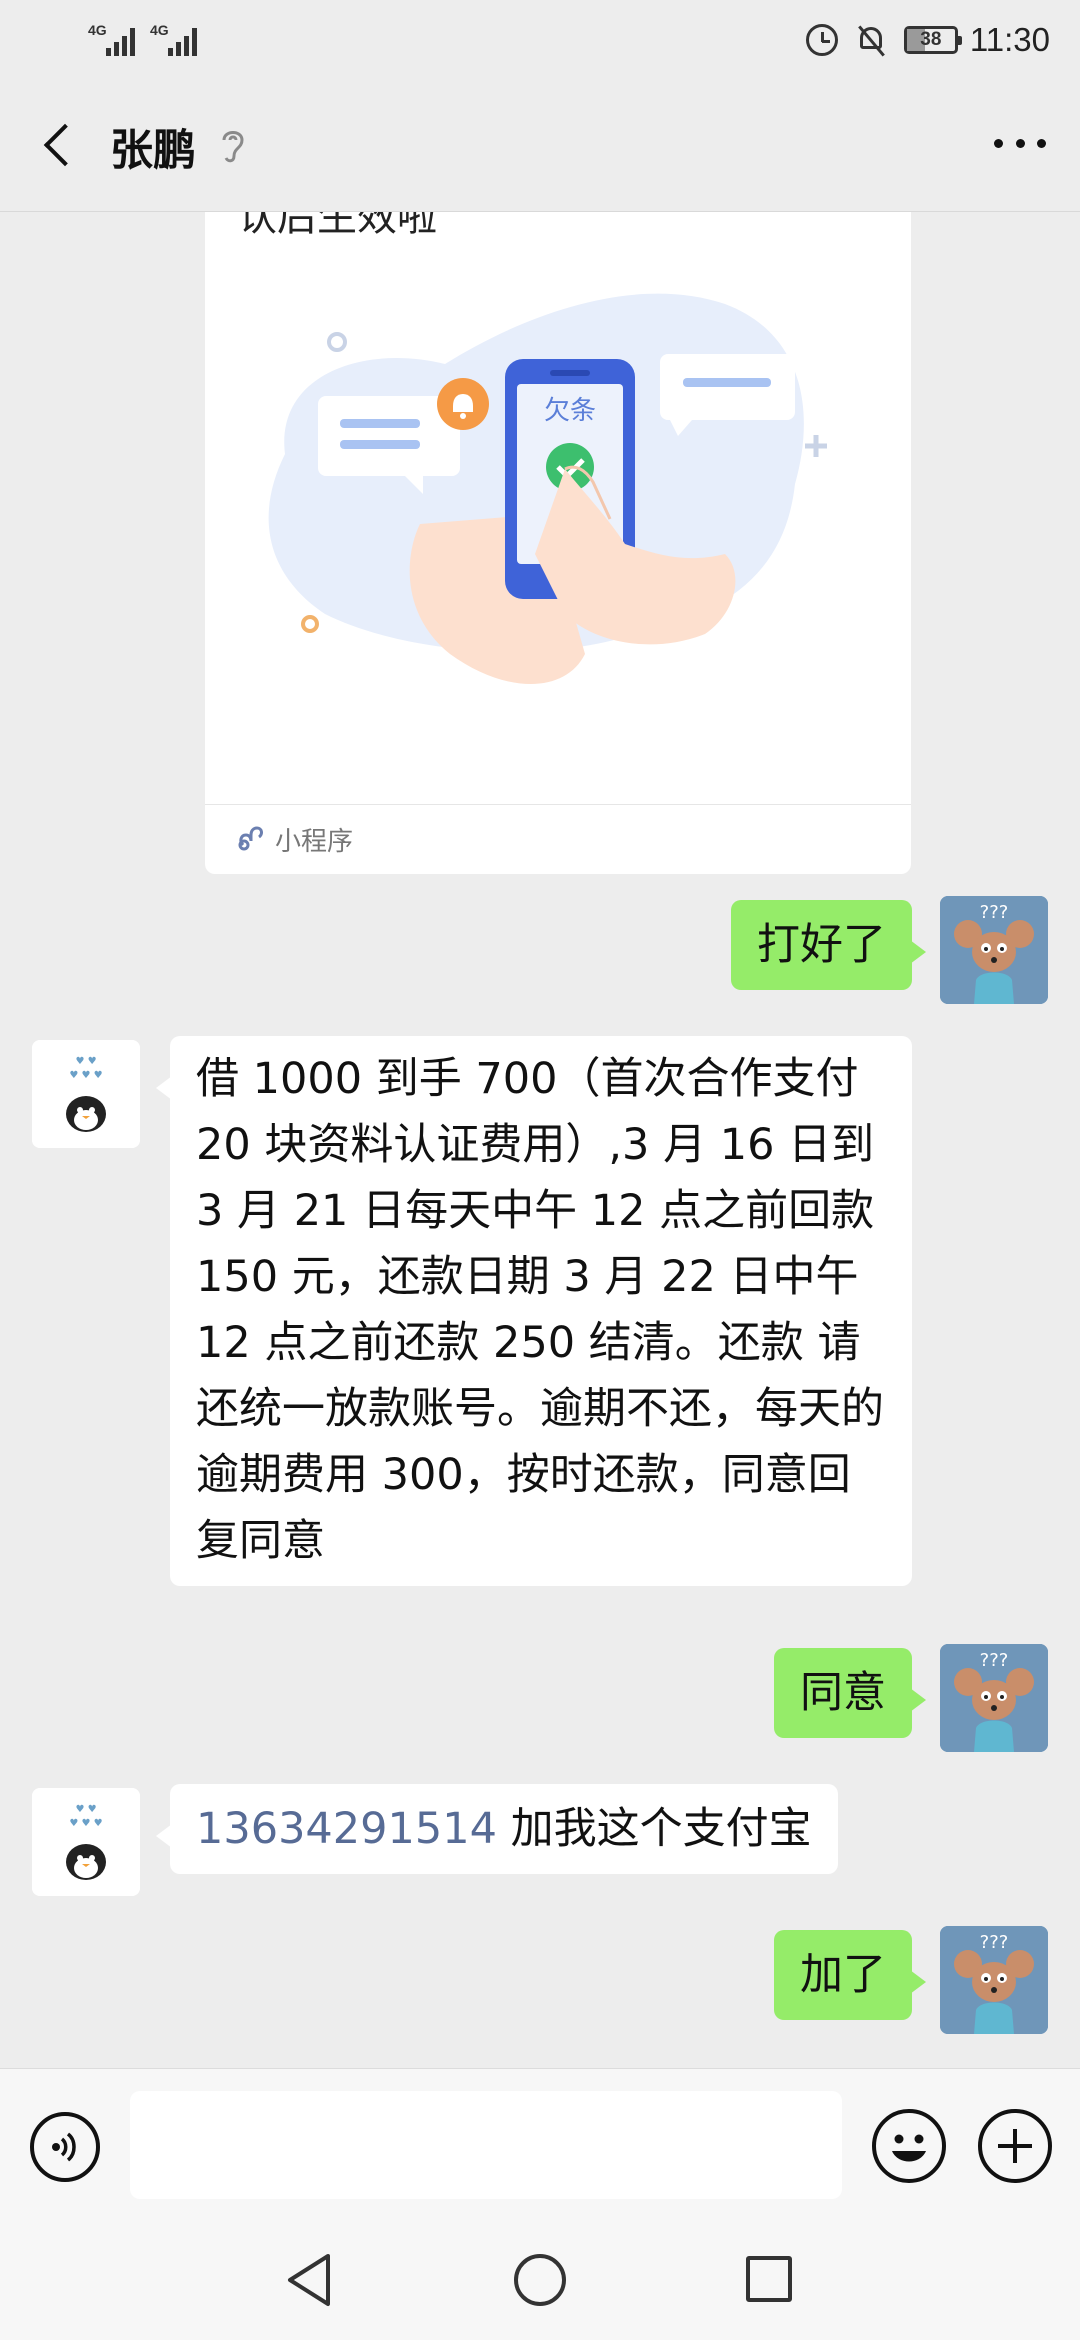 The width and height of the screenshot is (1080, 2340). I want to click on system-nav-bar, so click(540, 2282).